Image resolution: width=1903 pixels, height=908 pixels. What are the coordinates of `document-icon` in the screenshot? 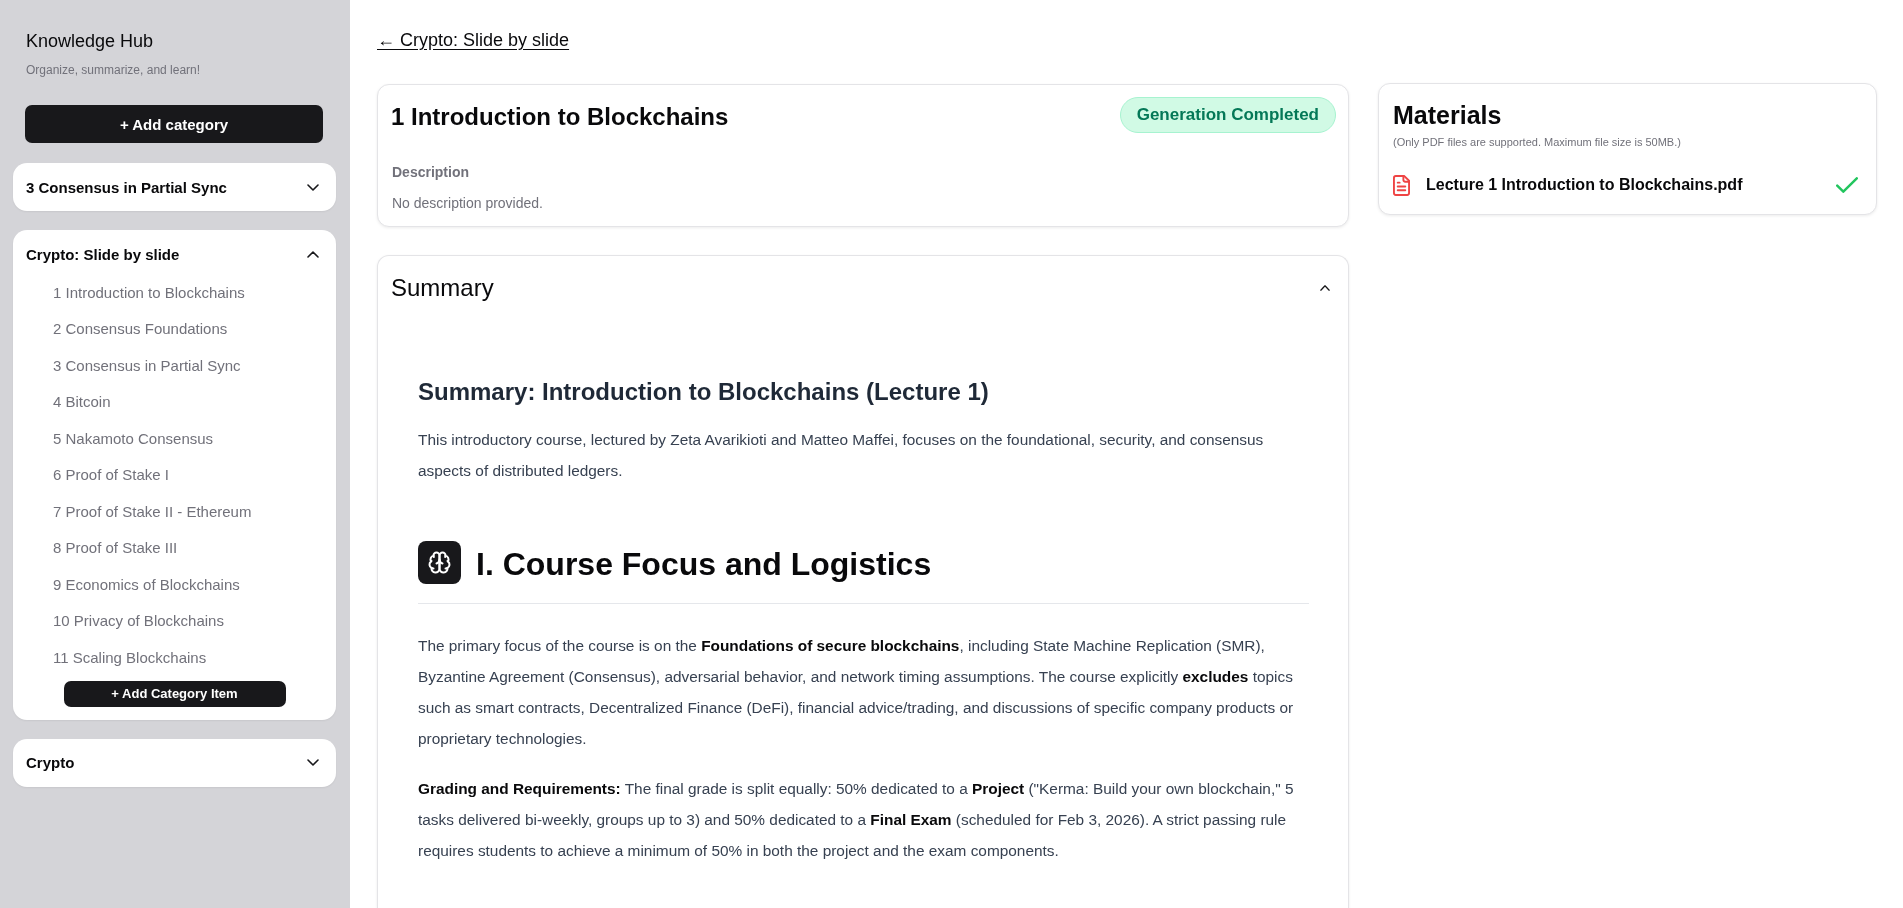 It's located at (1401, 185).